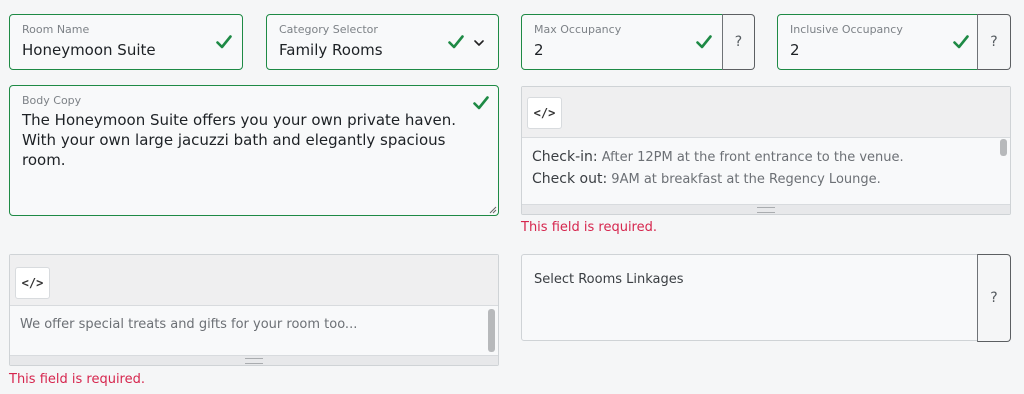  I want to click on inclusive-occupancy-help-button: ?, so click(994, 42).